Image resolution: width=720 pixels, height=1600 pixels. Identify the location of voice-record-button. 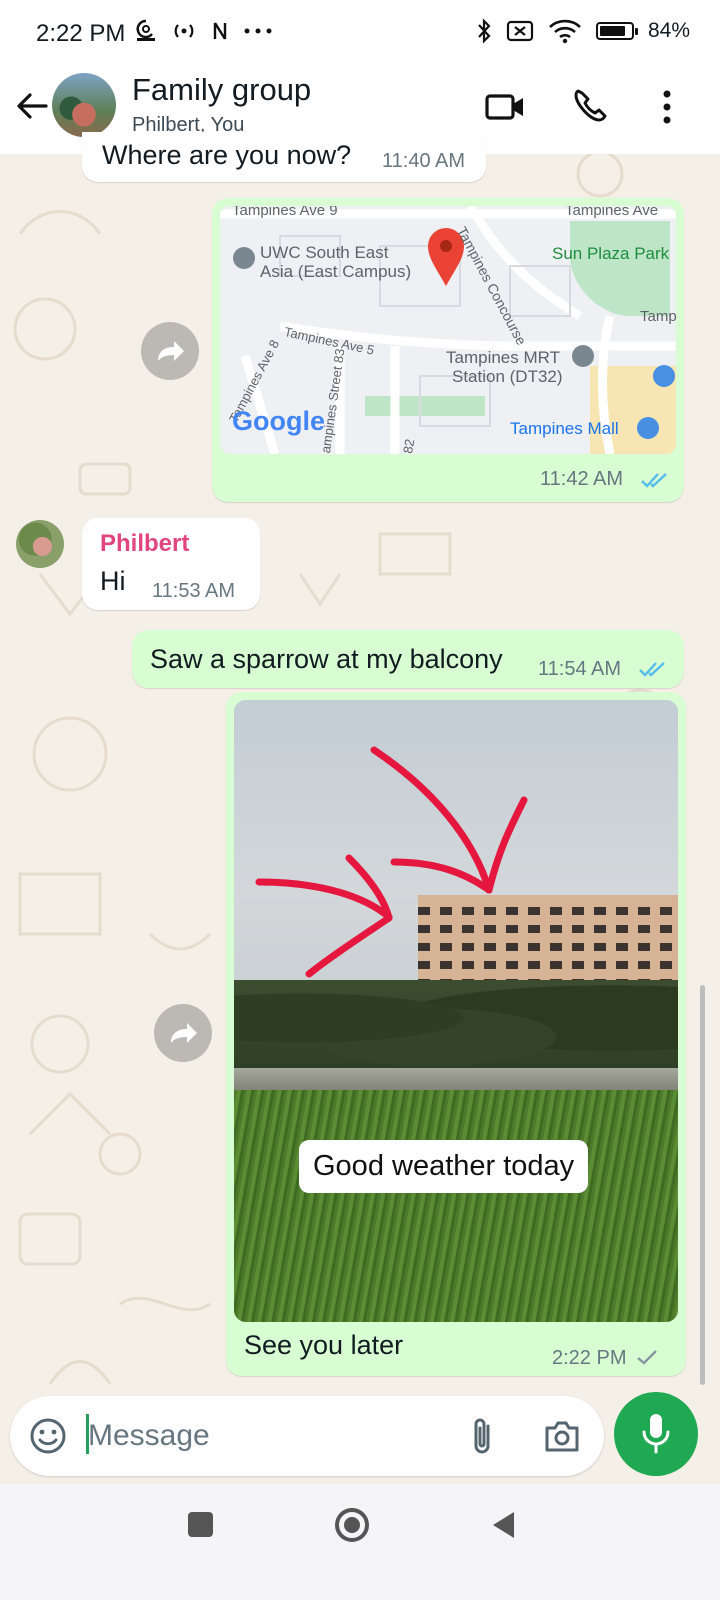
(656, 1434).